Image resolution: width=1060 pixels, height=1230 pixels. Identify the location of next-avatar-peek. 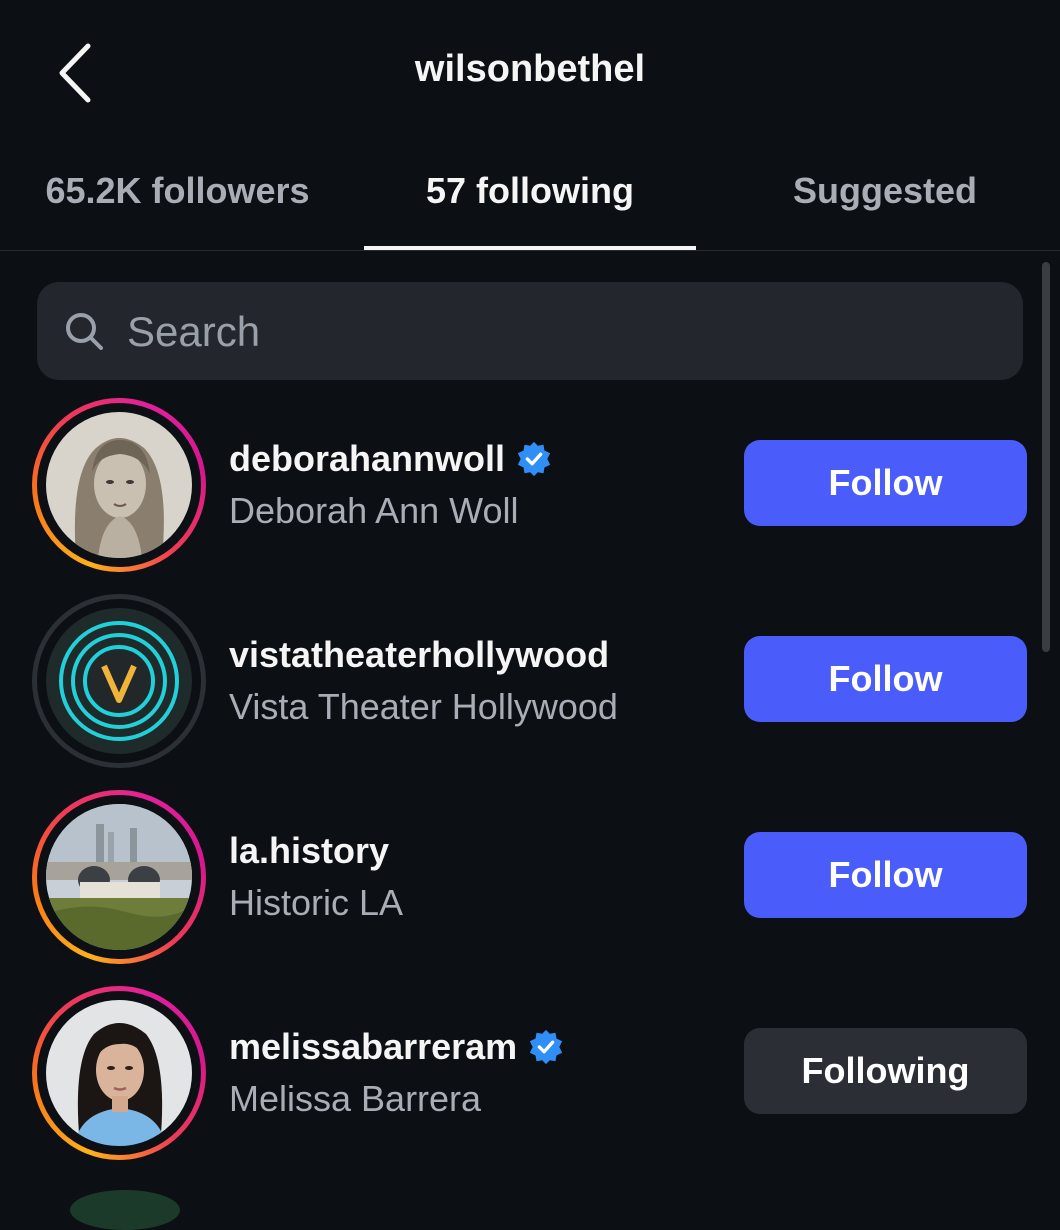
(125, 1210).